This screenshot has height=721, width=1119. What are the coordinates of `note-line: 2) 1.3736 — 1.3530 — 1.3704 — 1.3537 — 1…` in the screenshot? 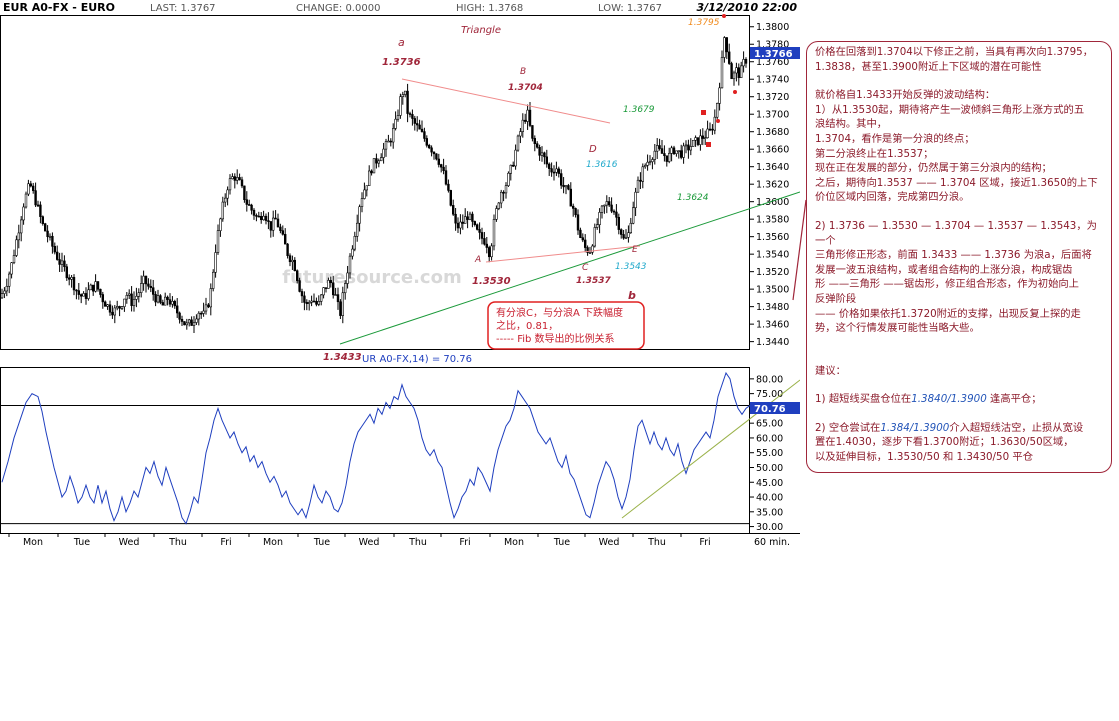 It's located at (956, 233).